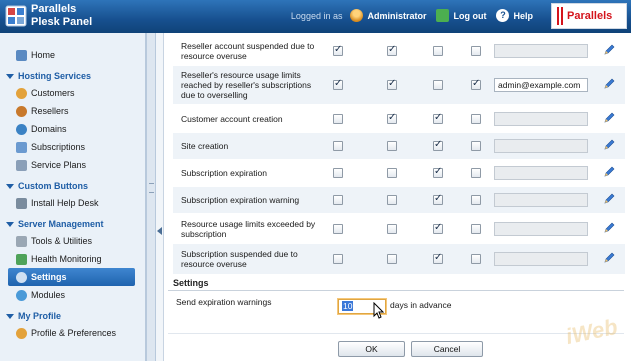 The image size is (631, 361). I want to click on product-name-line2: Plesk Panel, so click(62, 22).